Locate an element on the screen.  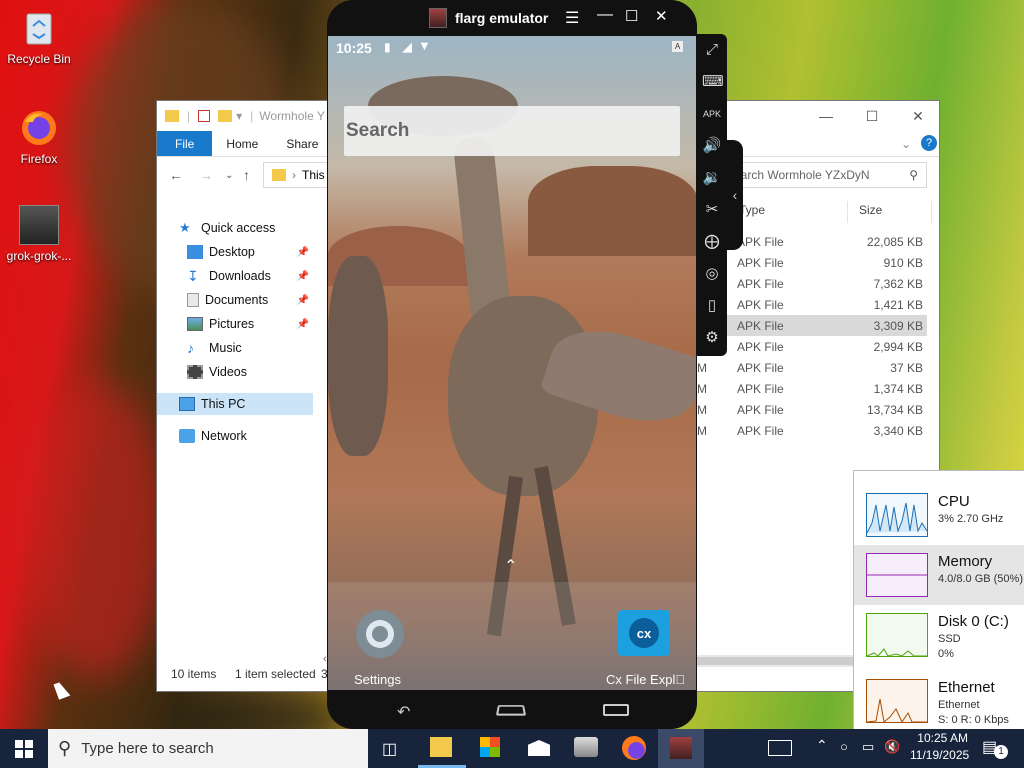
back-arrow-icon: ← is located at coordinates (176, 175).